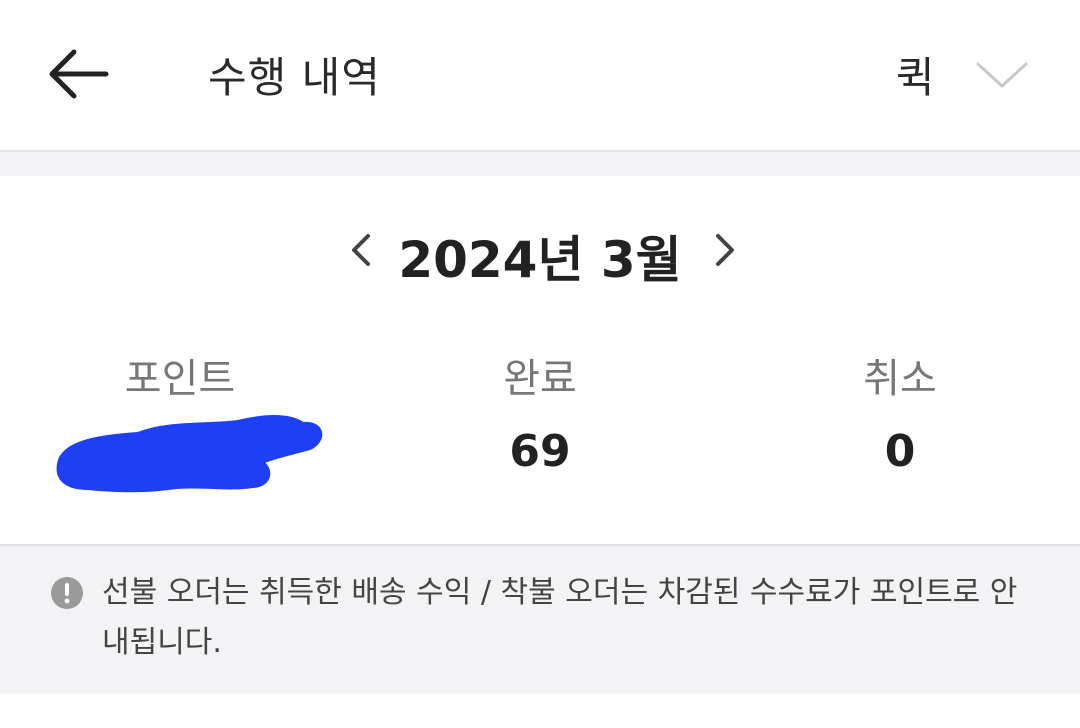 The width and height of the screenshot is (1080, 728). I want to click on chevron-left-icon, so click(361, 250).